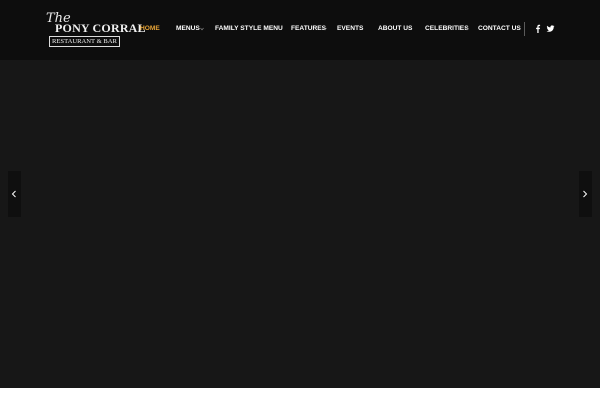 This screenshot has height=400, width=600. I want to click on slider-prev-button, so click(14, 194).